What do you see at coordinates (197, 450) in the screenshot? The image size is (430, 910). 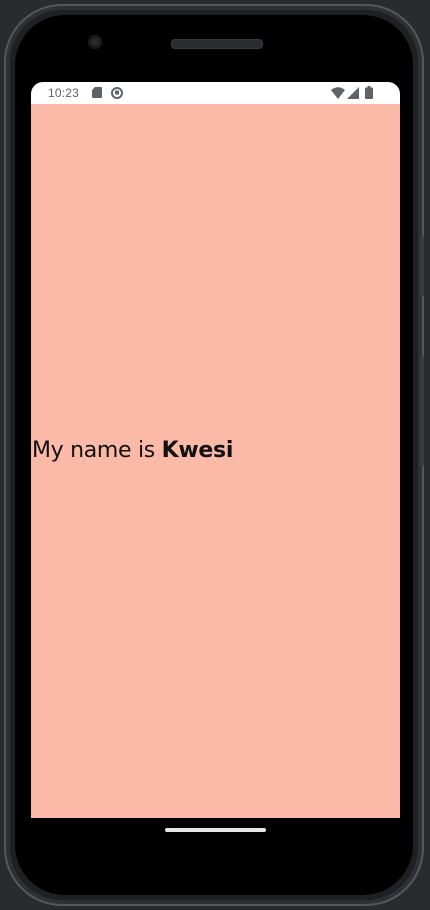 I see `user-name: Kwesi` at bounding box center [197, 450].